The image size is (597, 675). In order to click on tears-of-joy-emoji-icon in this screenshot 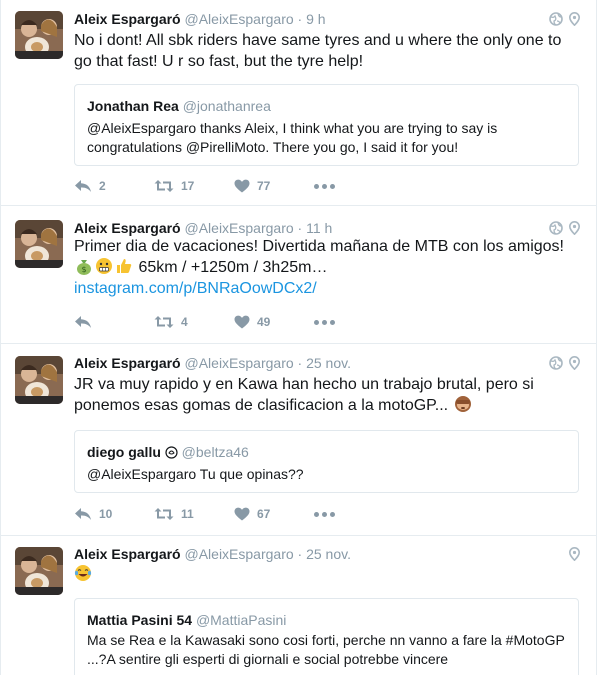, I will do `click(83, 573)`.